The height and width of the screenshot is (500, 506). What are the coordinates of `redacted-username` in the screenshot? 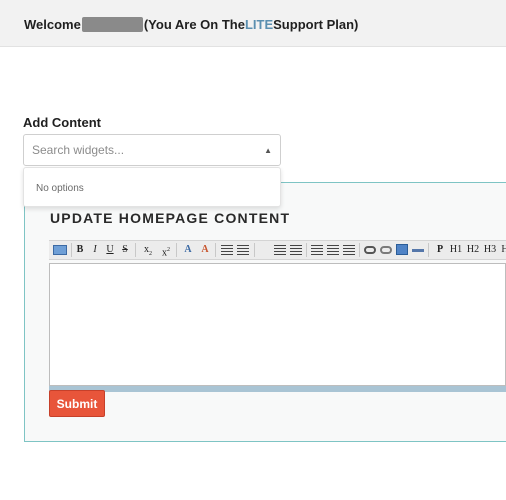 It's located at (112, 24).